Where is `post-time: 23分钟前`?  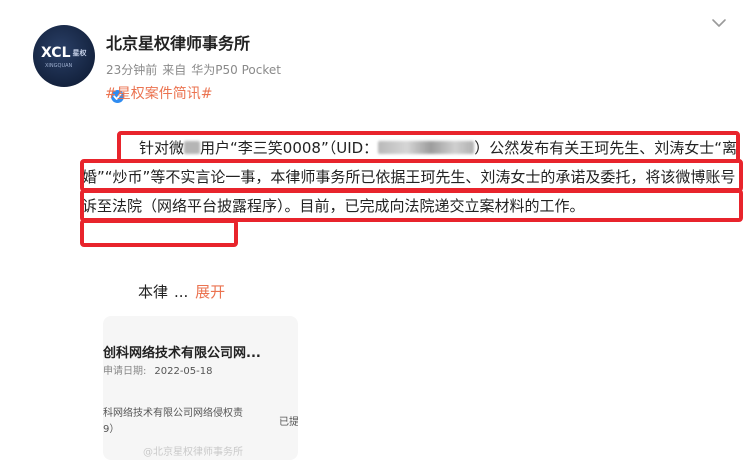
post-time: 23分钟前 is located at coordinates (131, 70).